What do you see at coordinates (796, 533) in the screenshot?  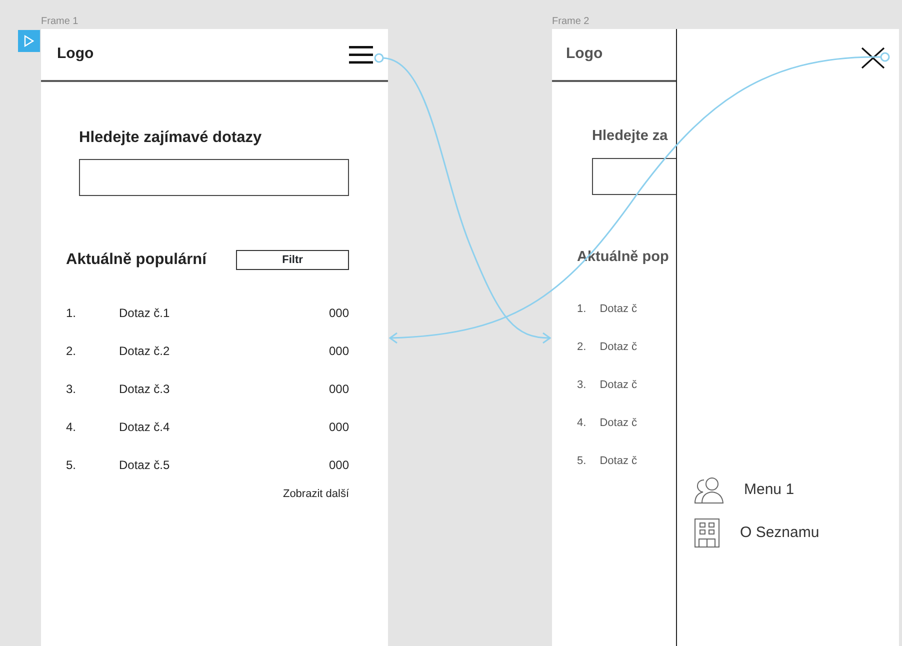 I see `menu-item: O Seznamu` at bounding box center [796, 533].